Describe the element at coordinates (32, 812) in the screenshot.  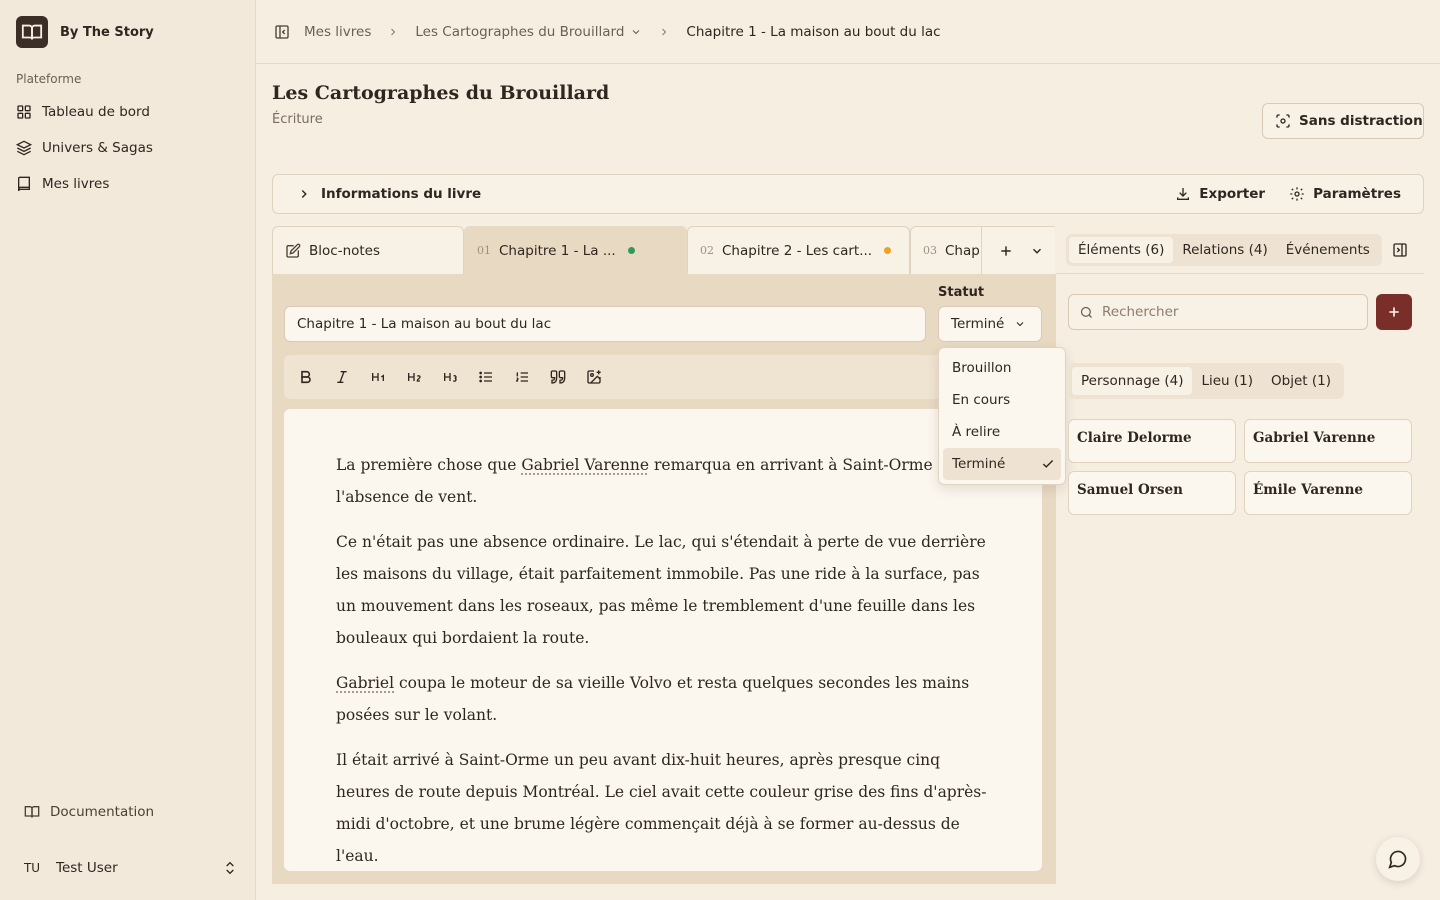
I see `book-open-icon` at that location.